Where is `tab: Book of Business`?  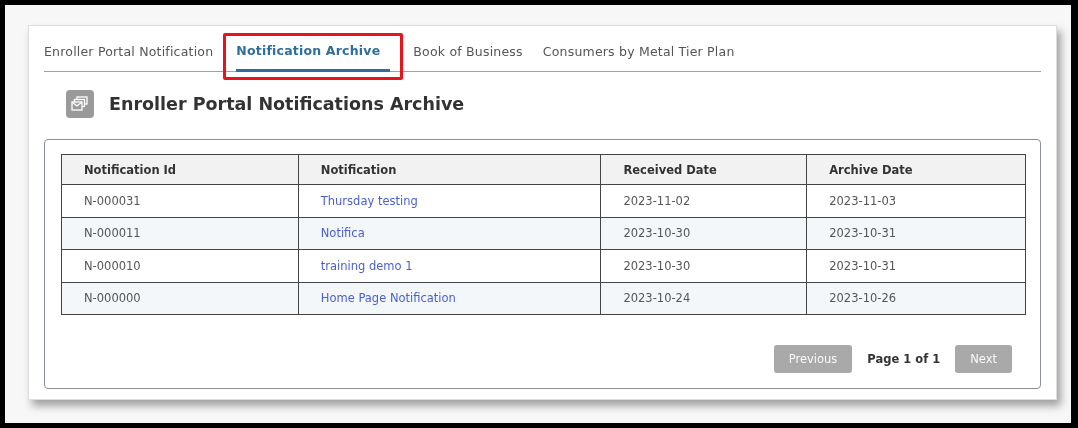
tab: Book of Business is located at coordinates (468, 55).